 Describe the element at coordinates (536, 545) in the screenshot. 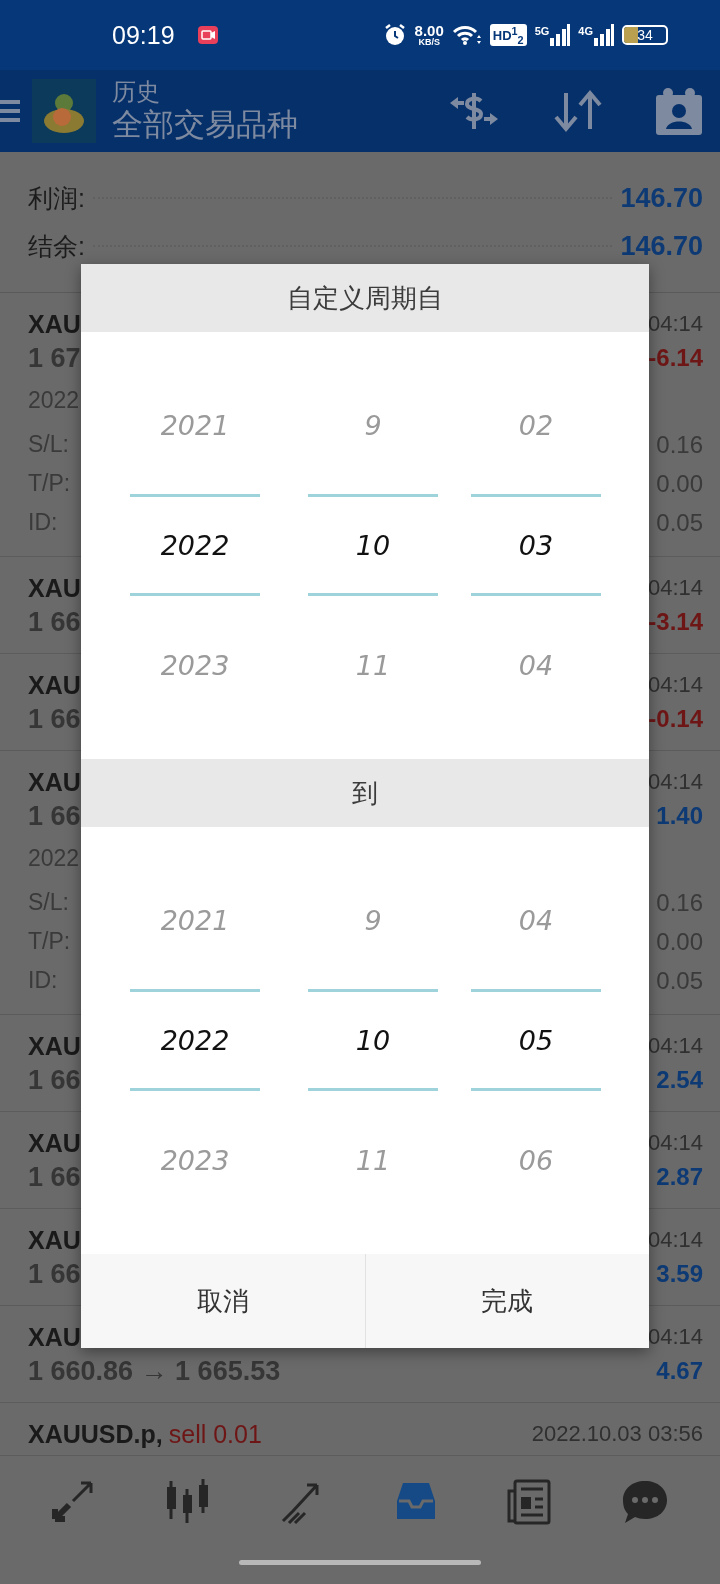

I see `picker-value: 03` at that location.